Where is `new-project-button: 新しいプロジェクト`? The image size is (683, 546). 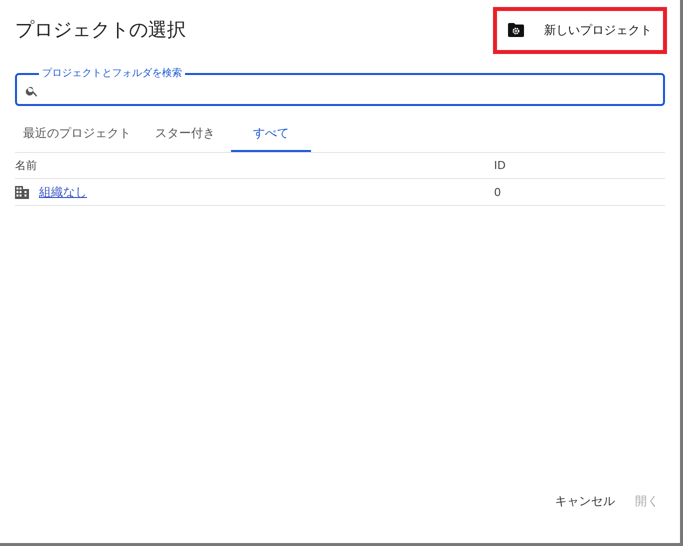
new-project-button: 新しいプロジェクト is located at coordinates (580, 30).